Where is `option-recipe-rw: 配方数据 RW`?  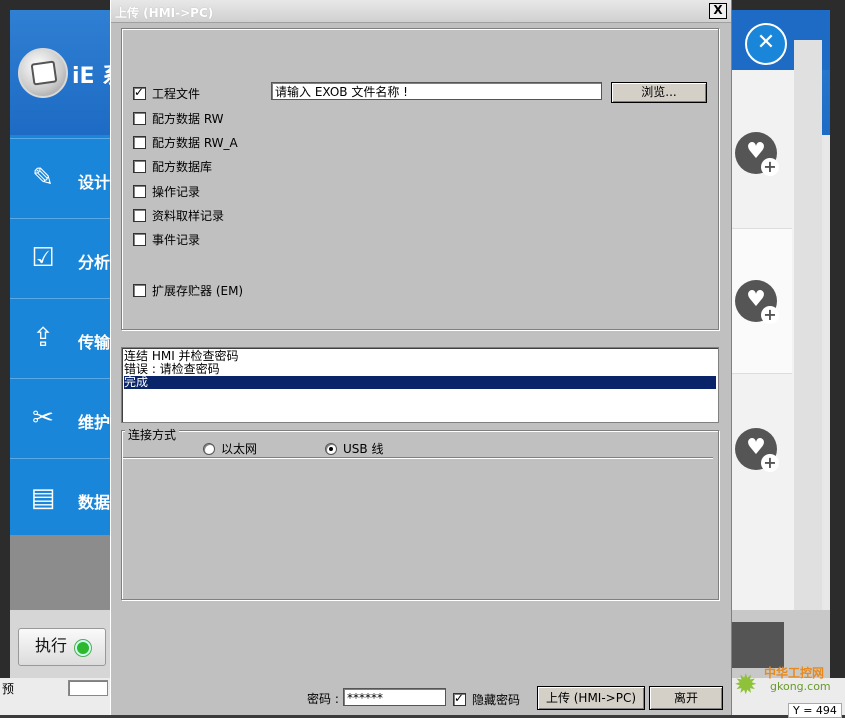 option-recipe-rw: 配方数据 RW is located at coordinates (178, 118).